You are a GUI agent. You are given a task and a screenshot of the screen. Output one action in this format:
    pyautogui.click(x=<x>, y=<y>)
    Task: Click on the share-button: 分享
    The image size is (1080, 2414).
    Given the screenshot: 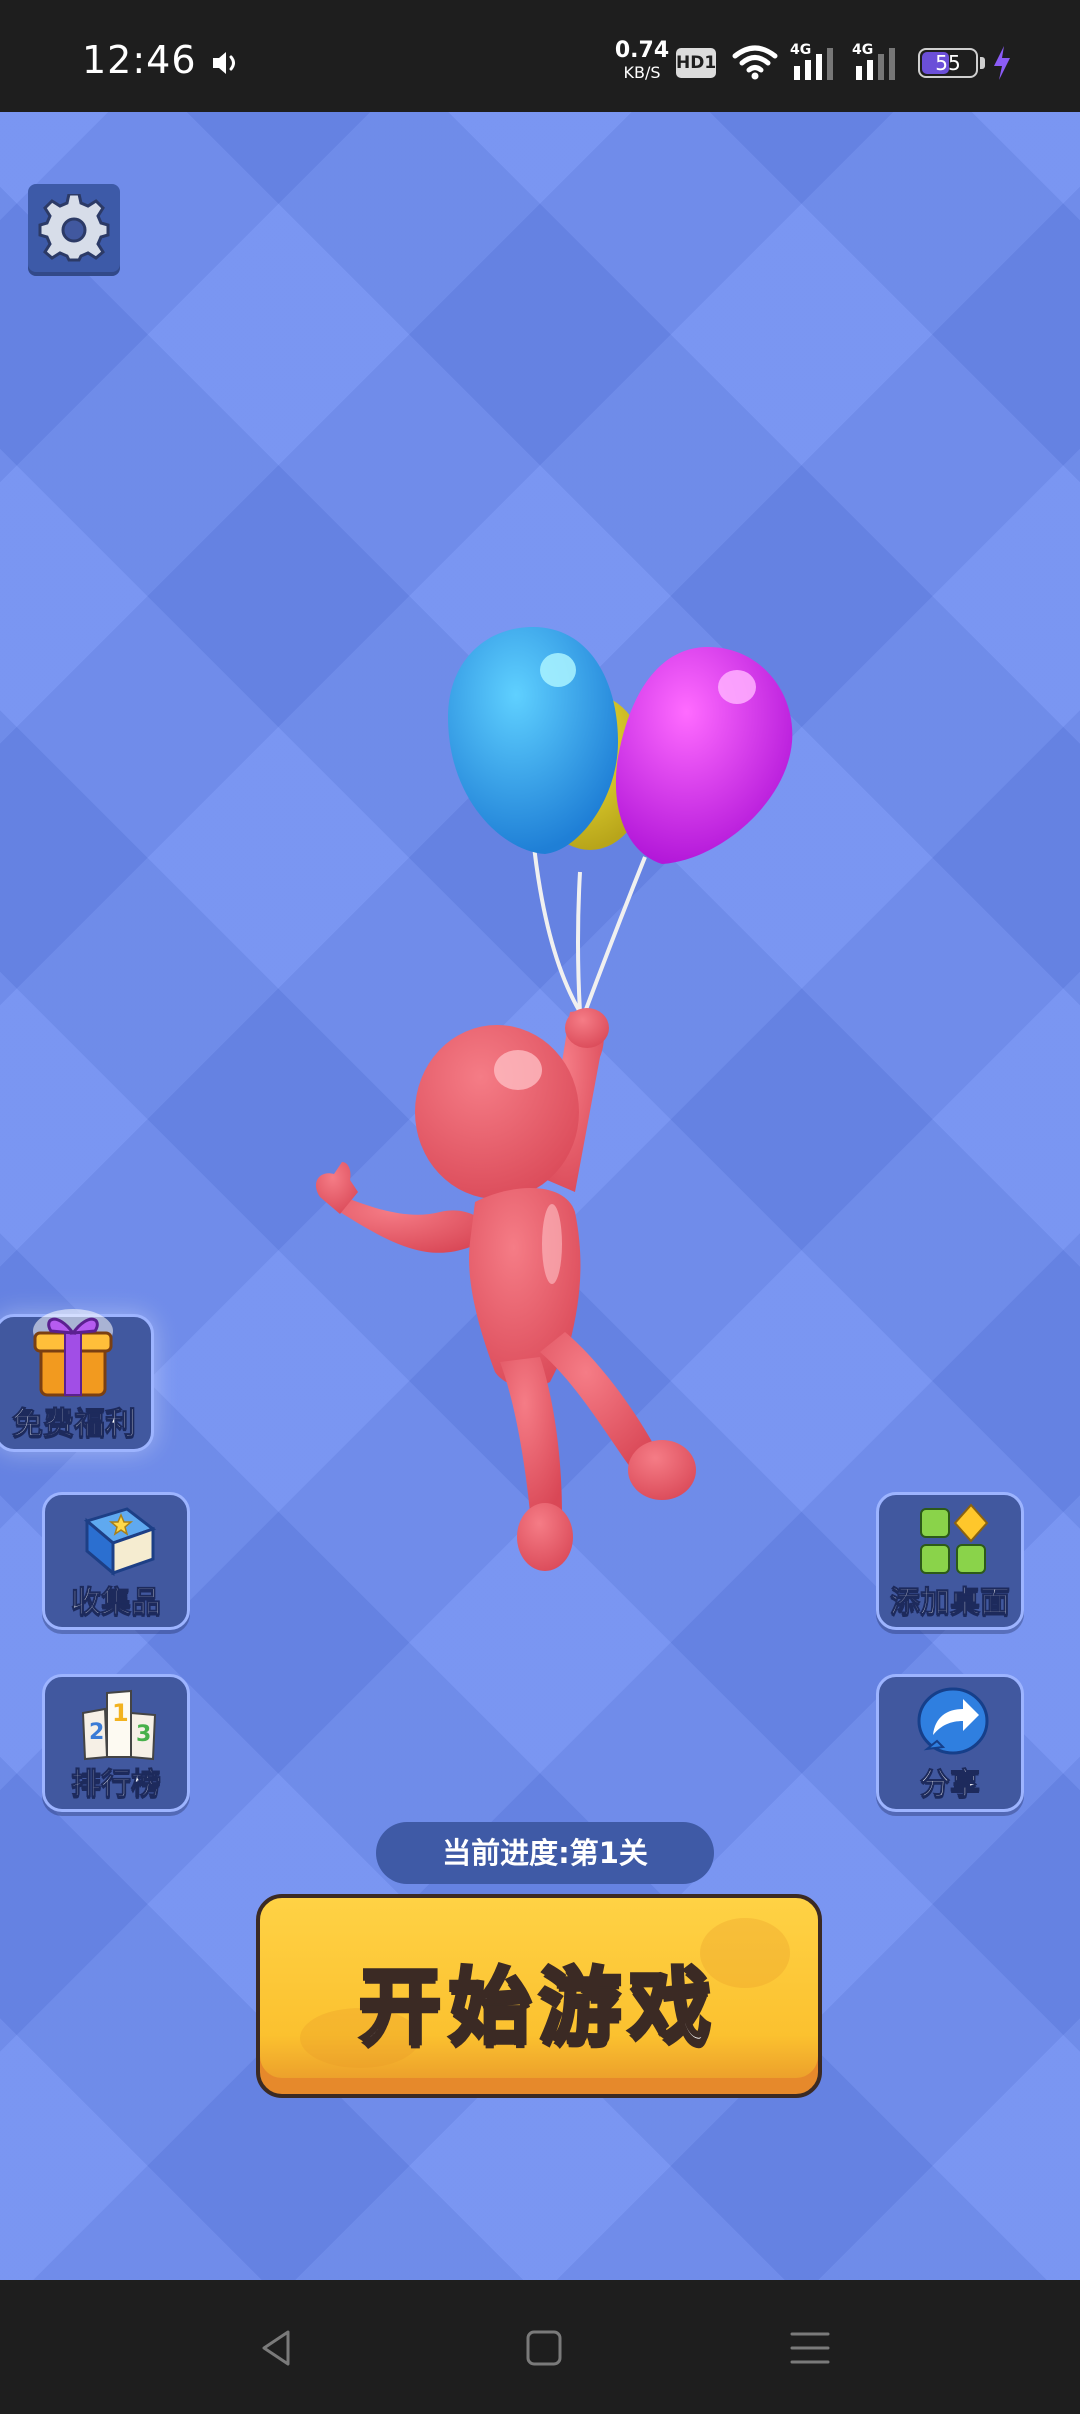 What is the action you would take?
    pyautogui.click(x=950, y=1743)
    